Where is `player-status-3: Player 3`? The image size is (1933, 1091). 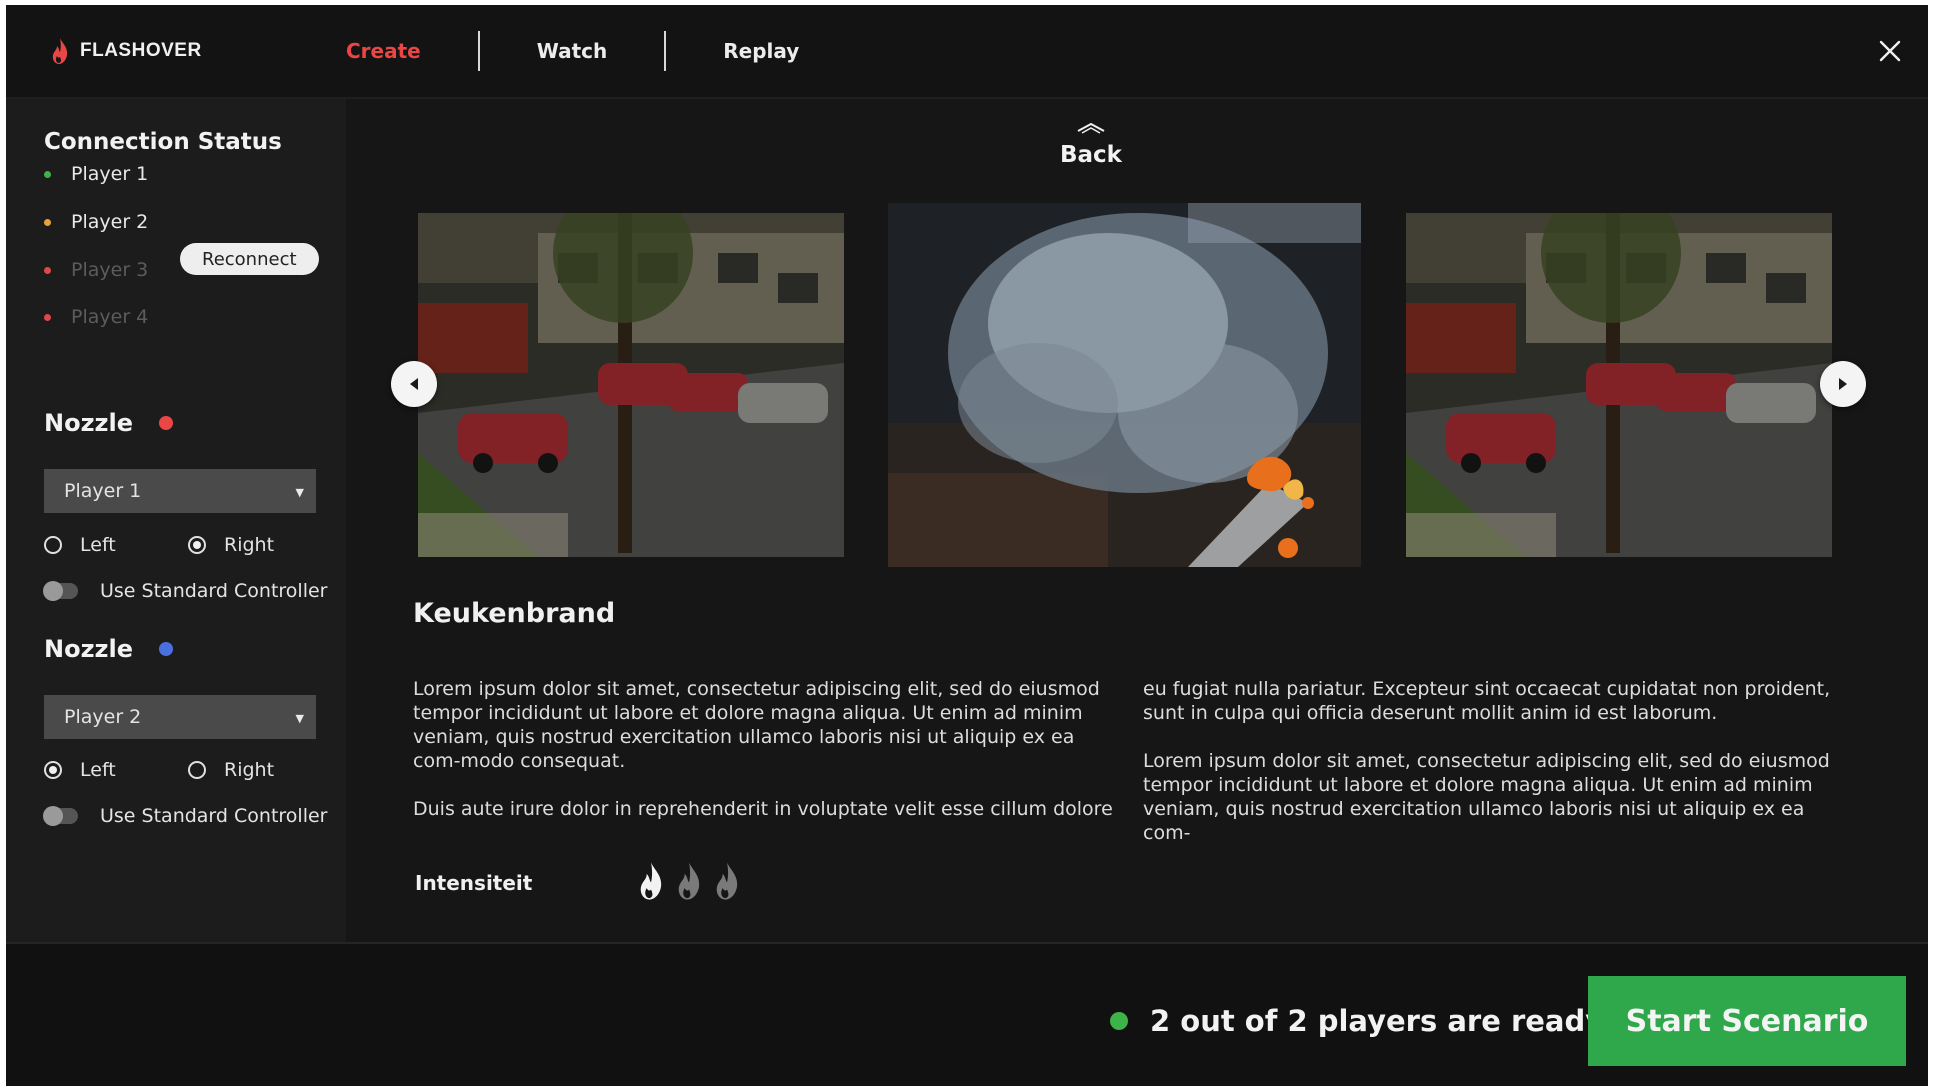 player-status-3: Player 3 is located at coordinates (96, 270).